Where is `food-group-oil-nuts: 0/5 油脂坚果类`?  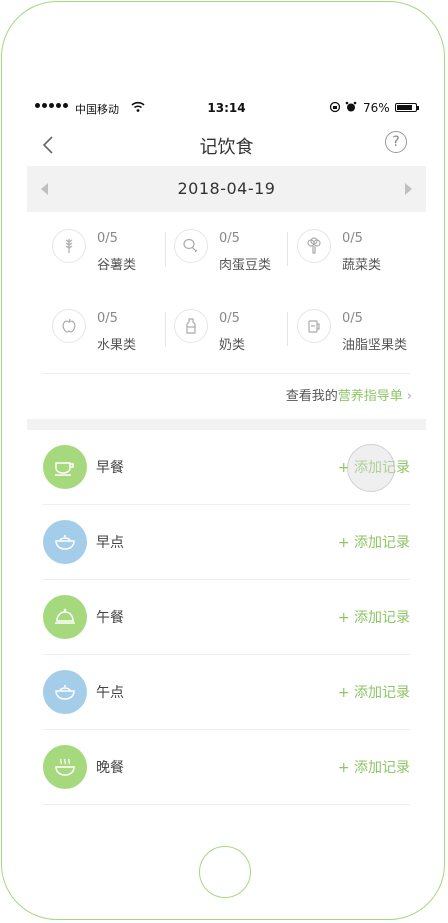
food-group-oil-nuts: 0/5 油脂坚果类 is located at coordinates (349, 330).